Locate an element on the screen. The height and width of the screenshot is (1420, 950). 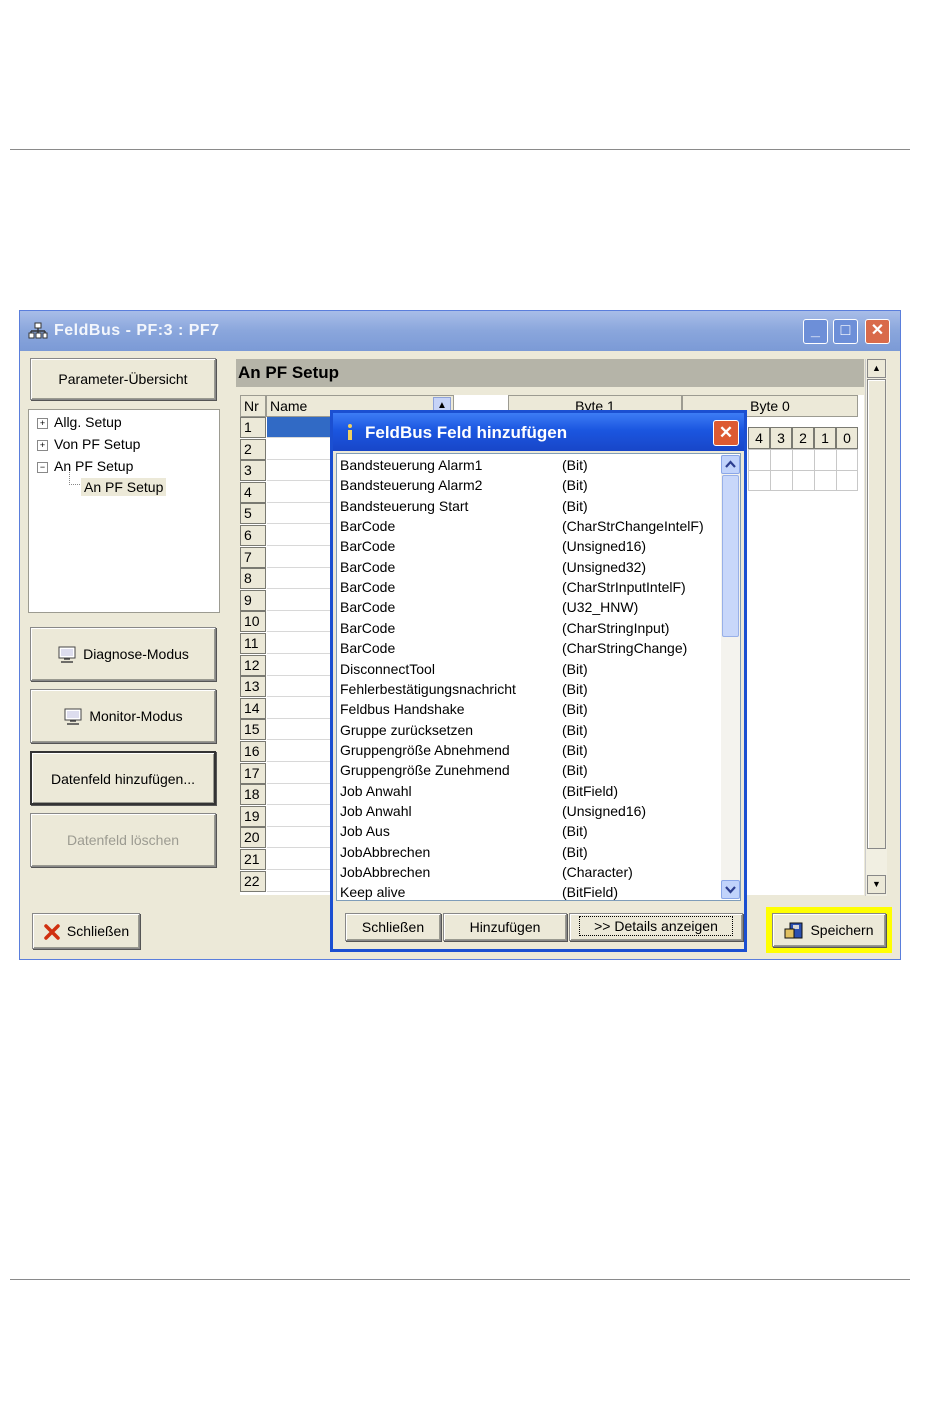
save-button: Speichern is located at coordinates (829, 930).